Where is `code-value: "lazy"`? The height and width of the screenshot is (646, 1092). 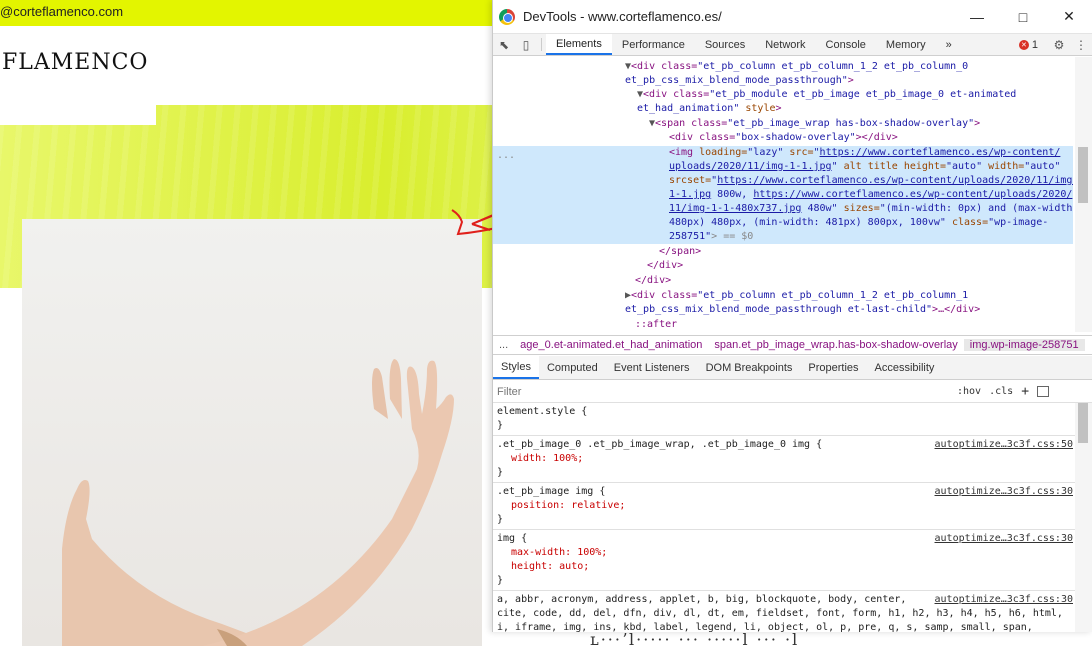 code-value: "lazy" is located at coordinates (765, 152).